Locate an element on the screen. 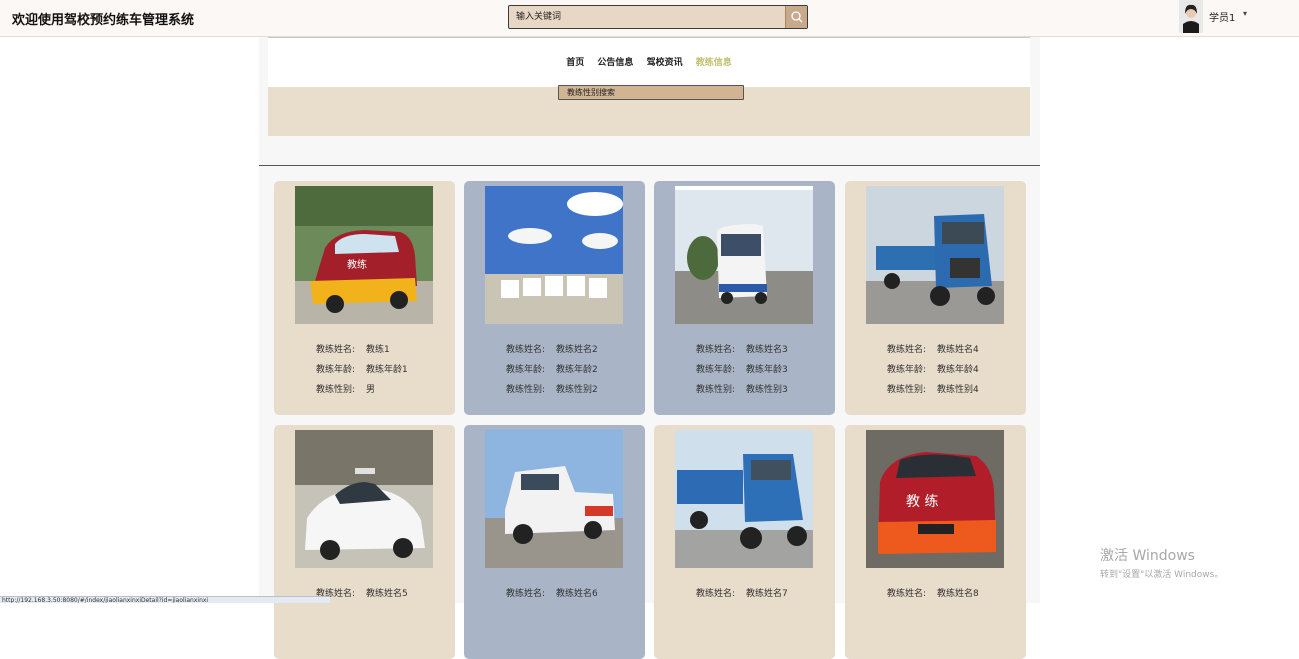  main-nav: 首页 公告信息 驾校资讯 教练信息 is located at coordinates (649, 61).